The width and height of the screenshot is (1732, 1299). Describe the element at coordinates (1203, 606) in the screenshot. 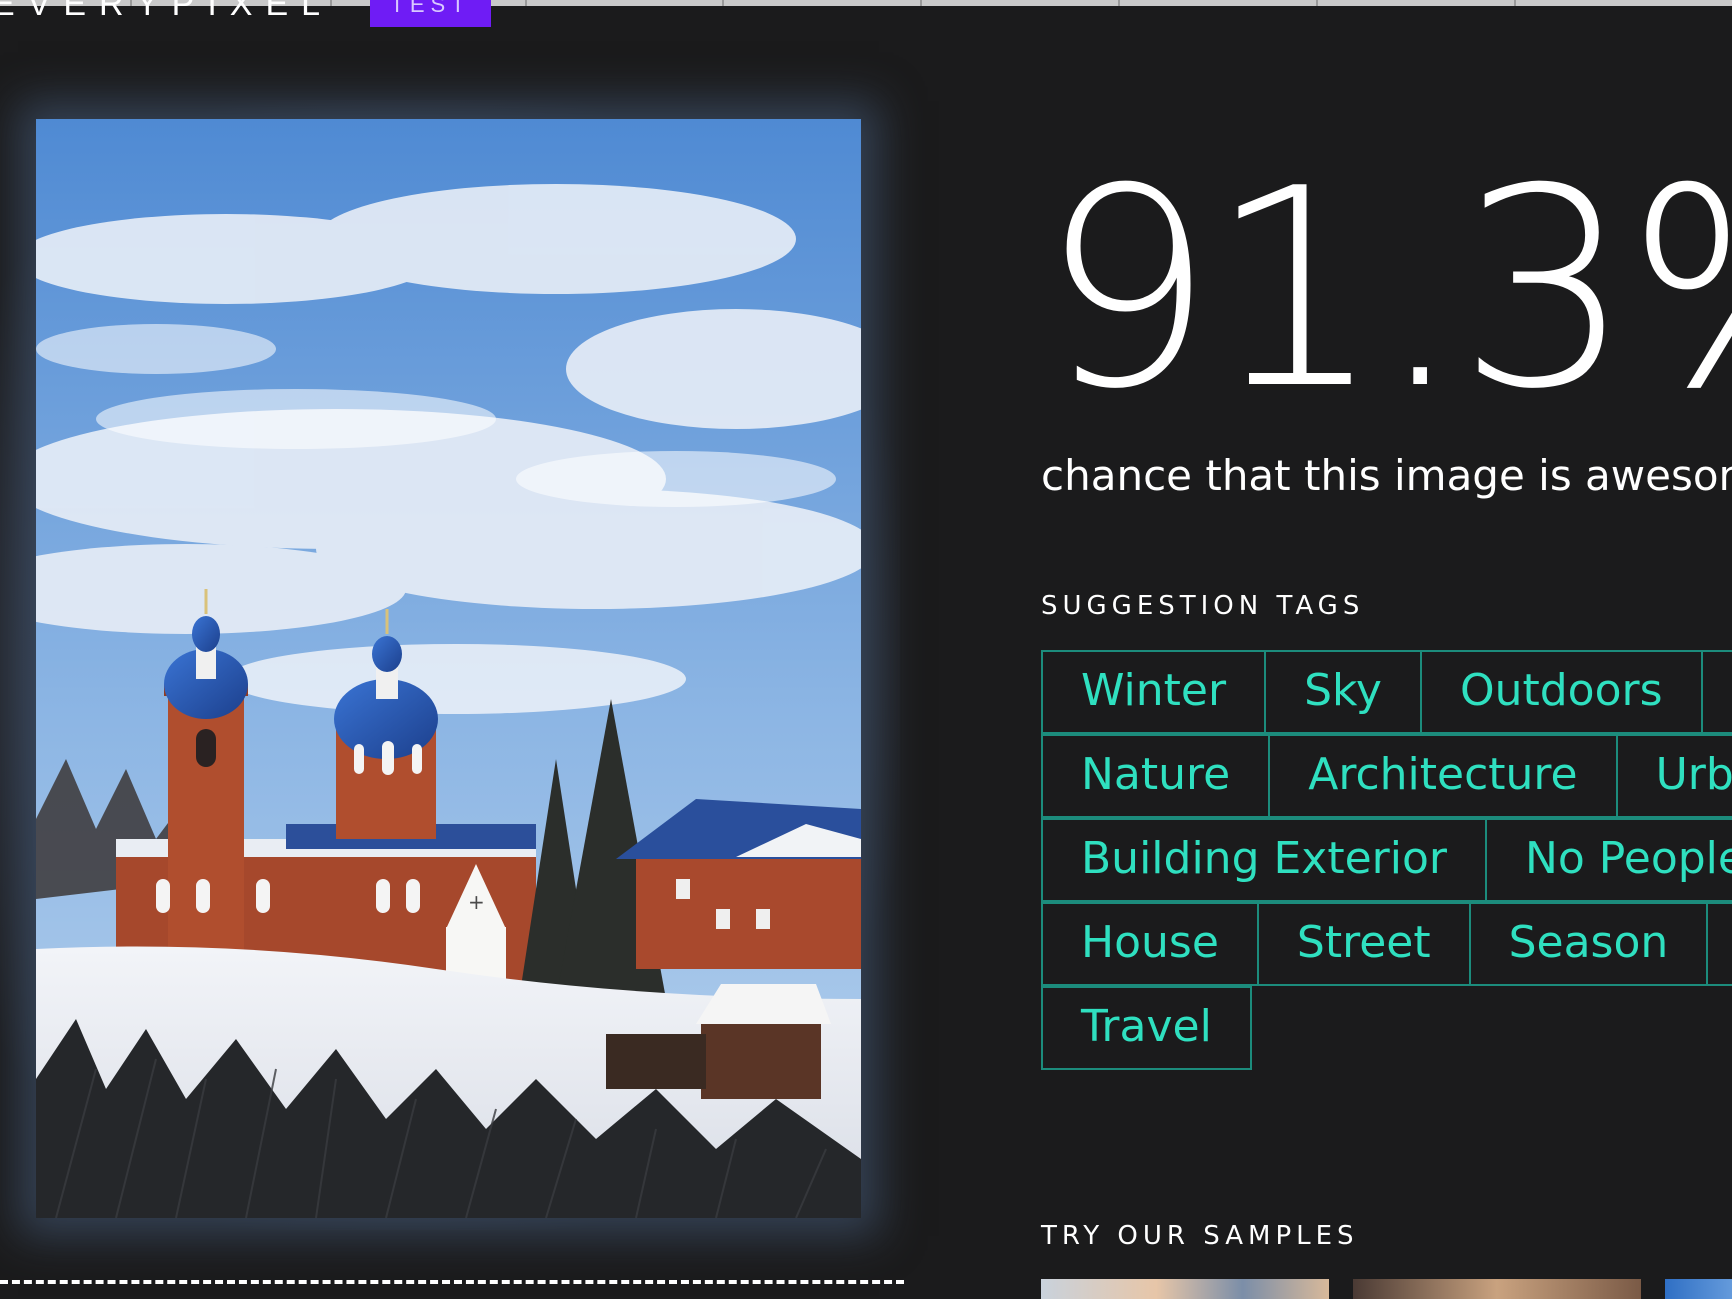

I see `suggestion-tags-title: SUGGESTION TAGS` at that location.